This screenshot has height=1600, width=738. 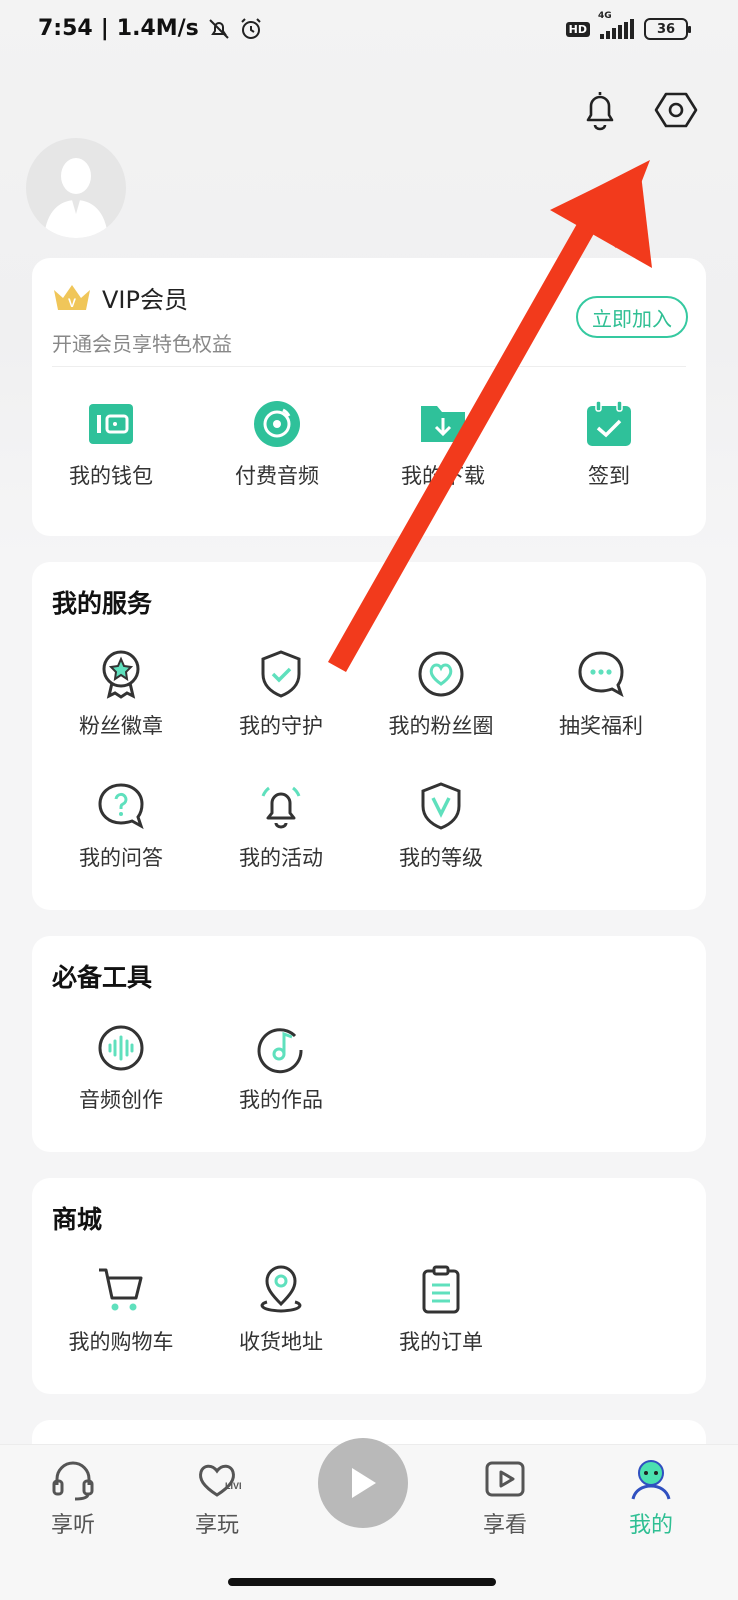 I want to click on bell-icon, so click(x=600, y=110).